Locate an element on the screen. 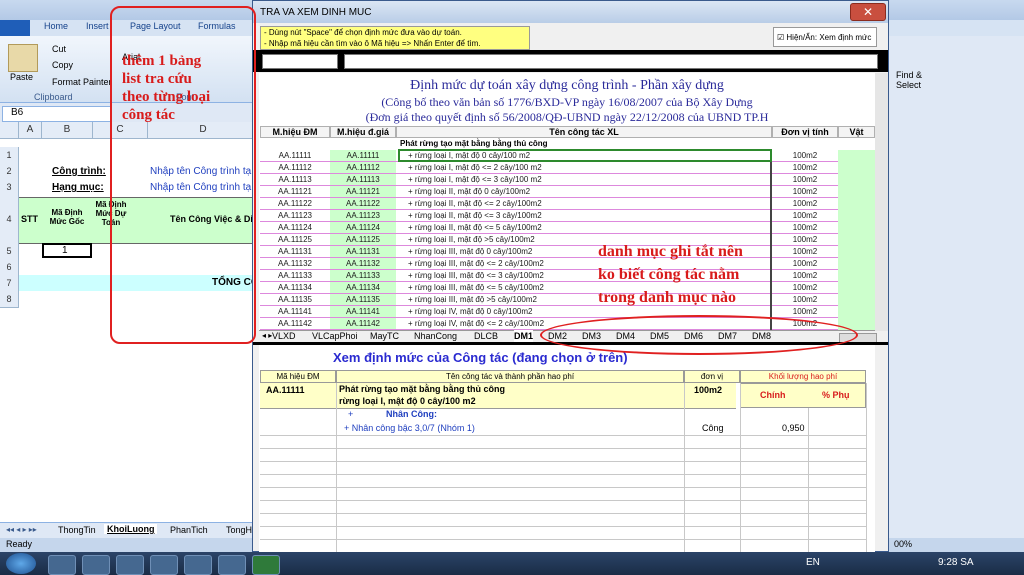 The image size is (1024, 575). row-code: AA.11112 is located at coordinates (295, 168).